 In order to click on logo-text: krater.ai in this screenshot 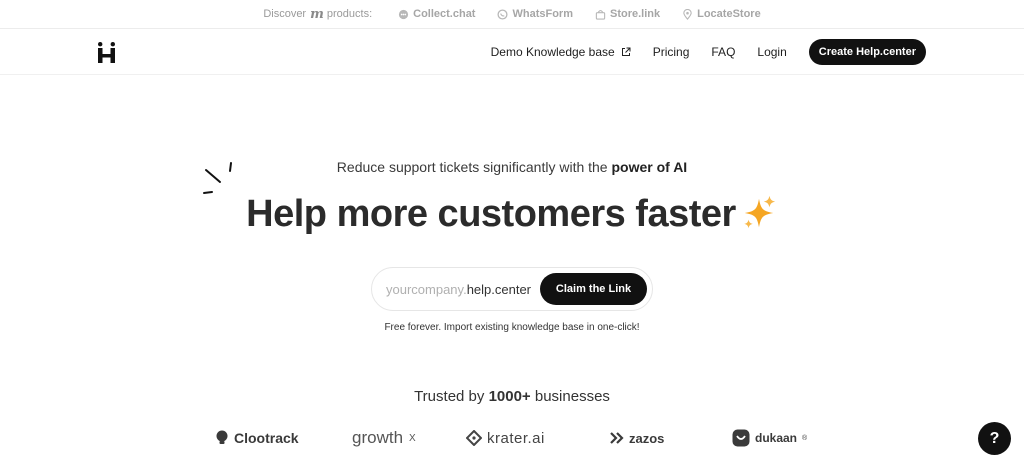, I will do `click(516, 438)`.